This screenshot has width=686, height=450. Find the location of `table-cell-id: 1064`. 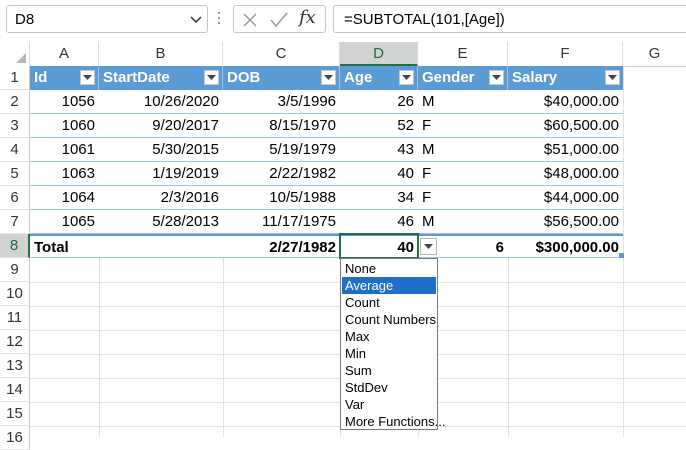

table-cell-id: 1064 is located at coordinates (64, 198).